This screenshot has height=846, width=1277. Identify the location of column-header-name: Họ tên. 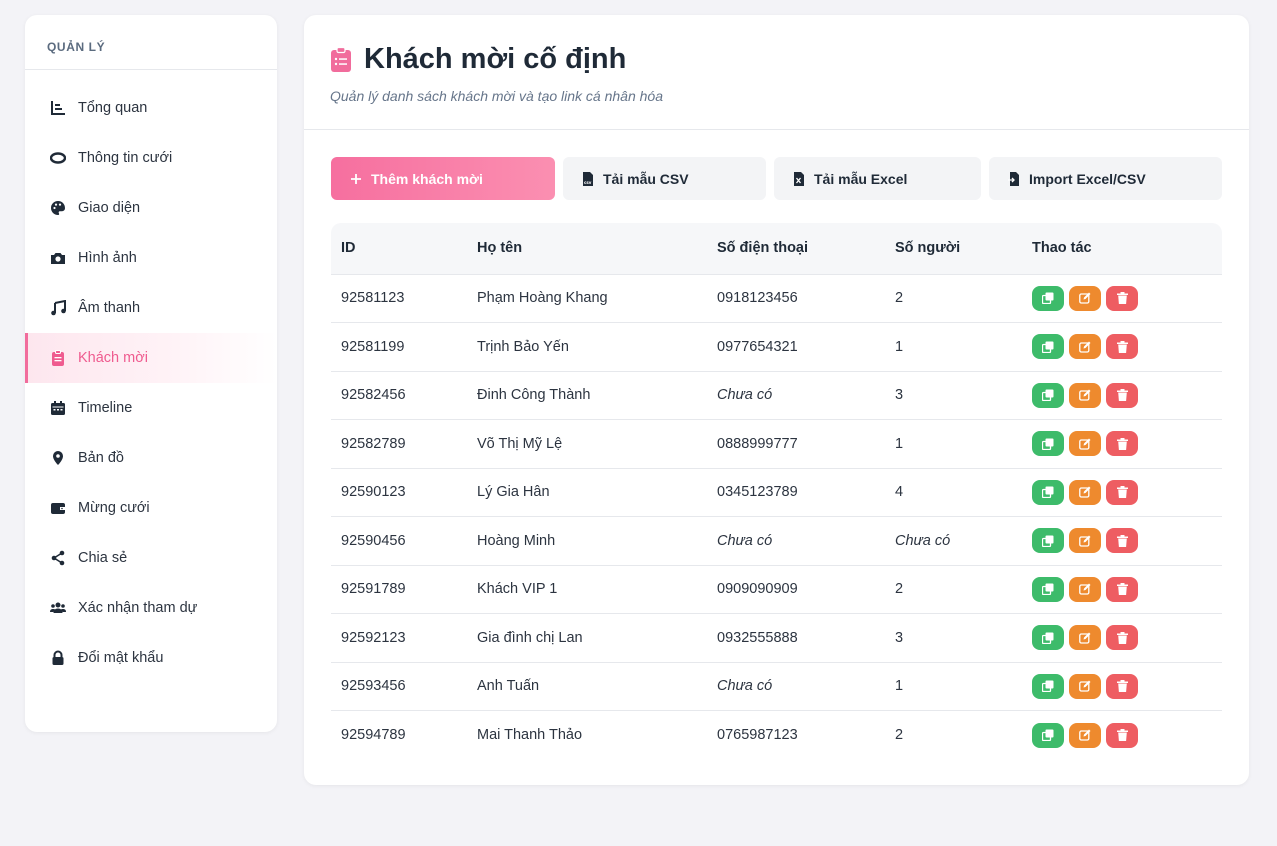
(587, 249).